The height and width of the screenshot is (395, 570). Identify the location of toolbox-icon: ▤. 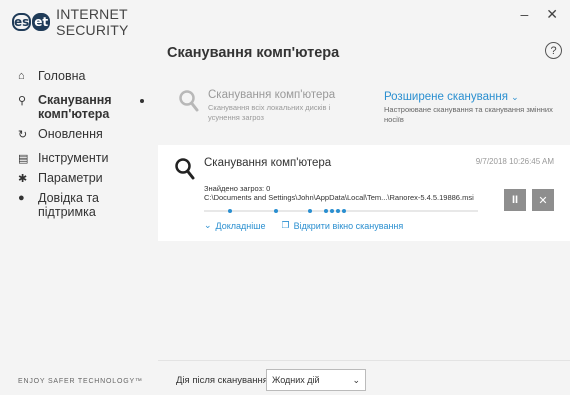
(23, 159).